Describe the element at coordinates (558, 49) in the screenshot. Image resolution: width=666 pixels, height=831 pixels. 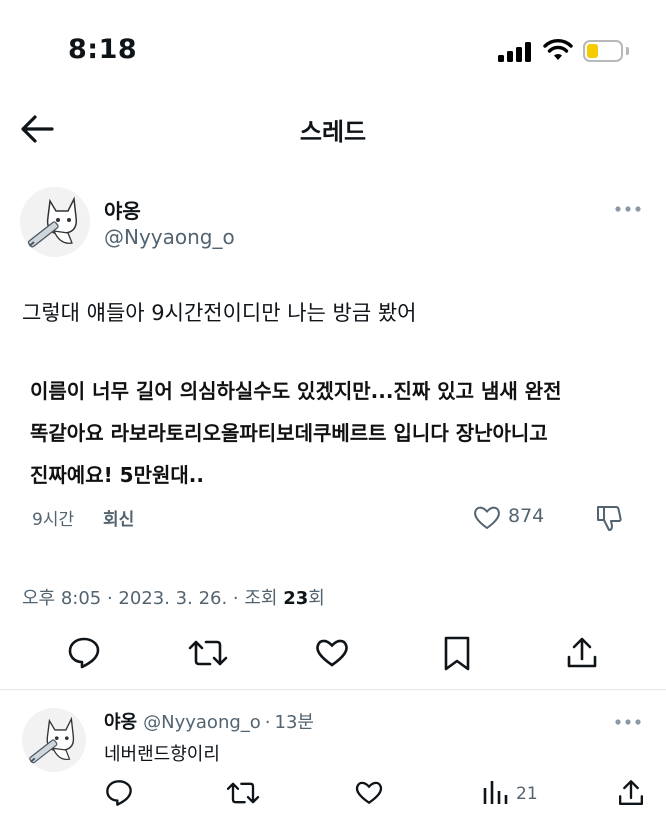
I see `wifi-icon` at that location.